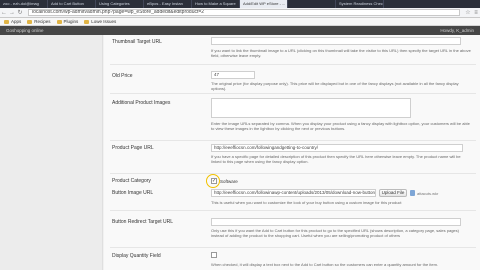 The height and width of the screenshot is (270, 480). Describe the element at coordinates (131, 181) in the screenshot. I see `product-category-label: Product Category` at that location.